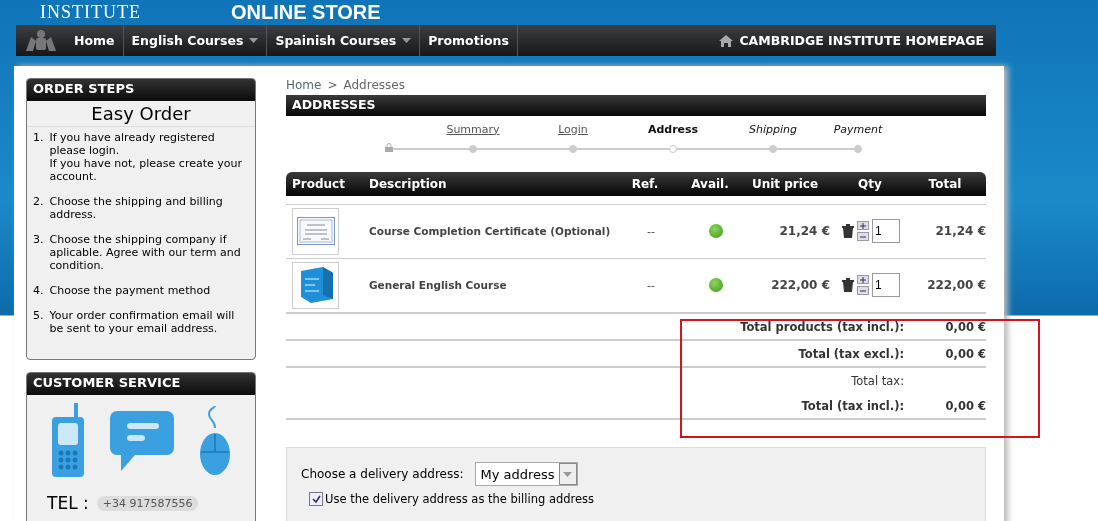 This screenshot has height=521, width=1098. Describe the element at coordinates (773, 129) in the screenshot. I see `checkout-step: Shipping` at that location.